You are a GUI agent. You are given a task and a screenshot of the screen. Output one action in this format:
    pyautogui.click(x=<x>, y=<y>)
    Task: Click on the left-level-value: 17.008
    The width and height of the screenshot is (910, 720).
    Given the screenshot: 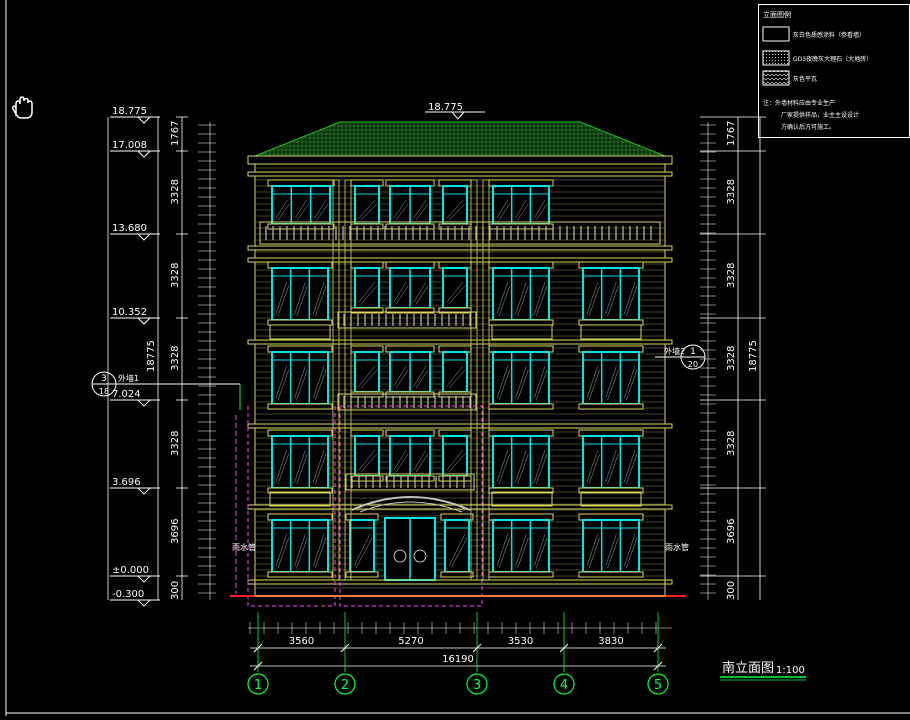 What is the action you would take?
    pyautogui.click(x=129, y=145)
    